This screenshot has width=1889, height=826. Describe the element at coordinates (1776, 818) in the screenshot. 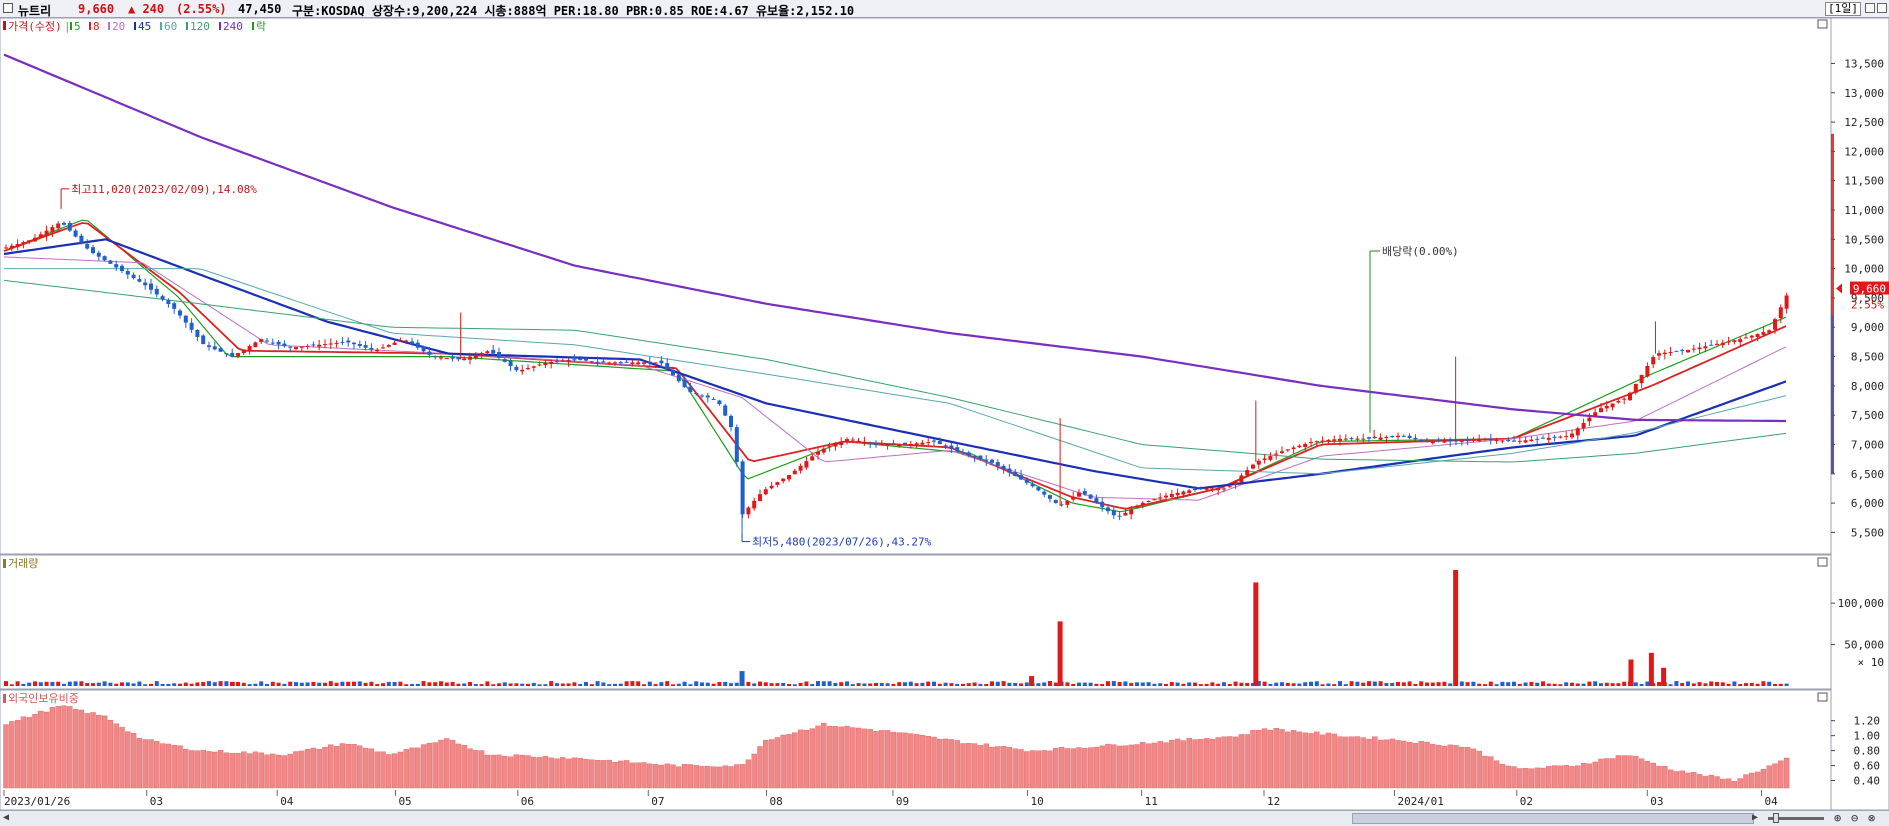

I see `zoom-knob` at that location.